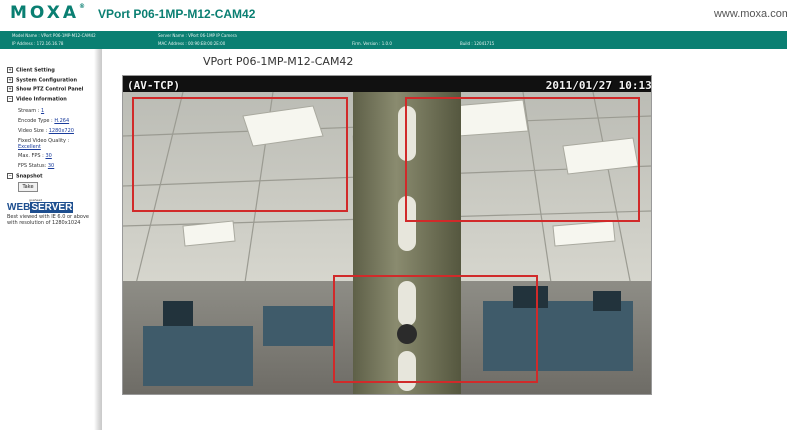  Describe the element at coordinates (177, 14) in the screenshot. I see `device-title: VPort P06-1MP-M12-CAM42` at that location.